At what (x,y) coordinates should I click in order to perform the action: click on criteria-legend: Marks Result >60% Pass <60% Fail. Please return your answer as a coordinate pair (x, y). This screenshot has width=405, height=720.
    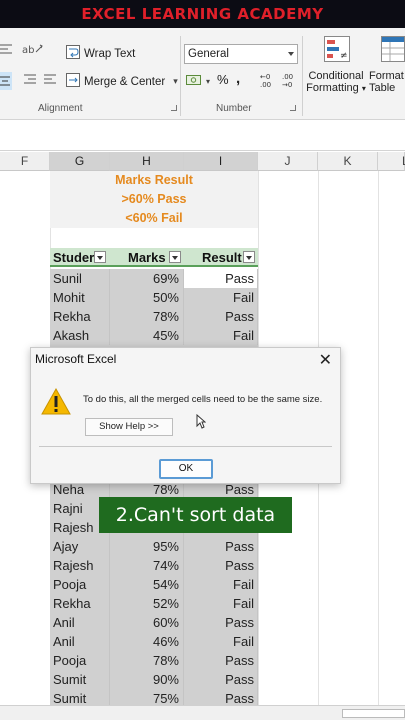
    Looking at the image, I should click on (154, 199).